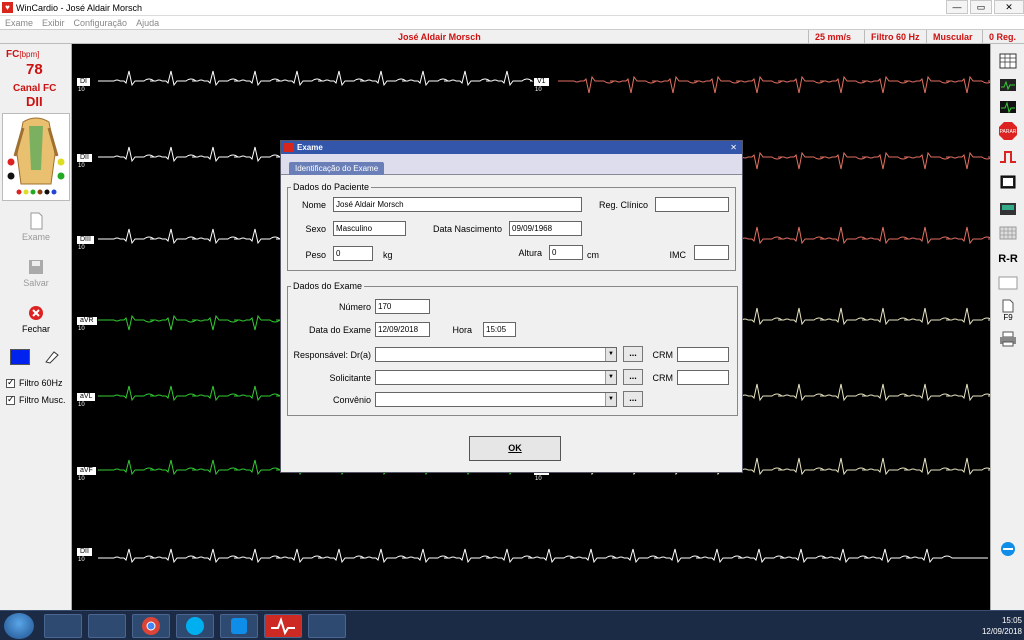 This screenshot has height=640, width=1024. I want to click on convenio-select: ▼, so click(496, 399).